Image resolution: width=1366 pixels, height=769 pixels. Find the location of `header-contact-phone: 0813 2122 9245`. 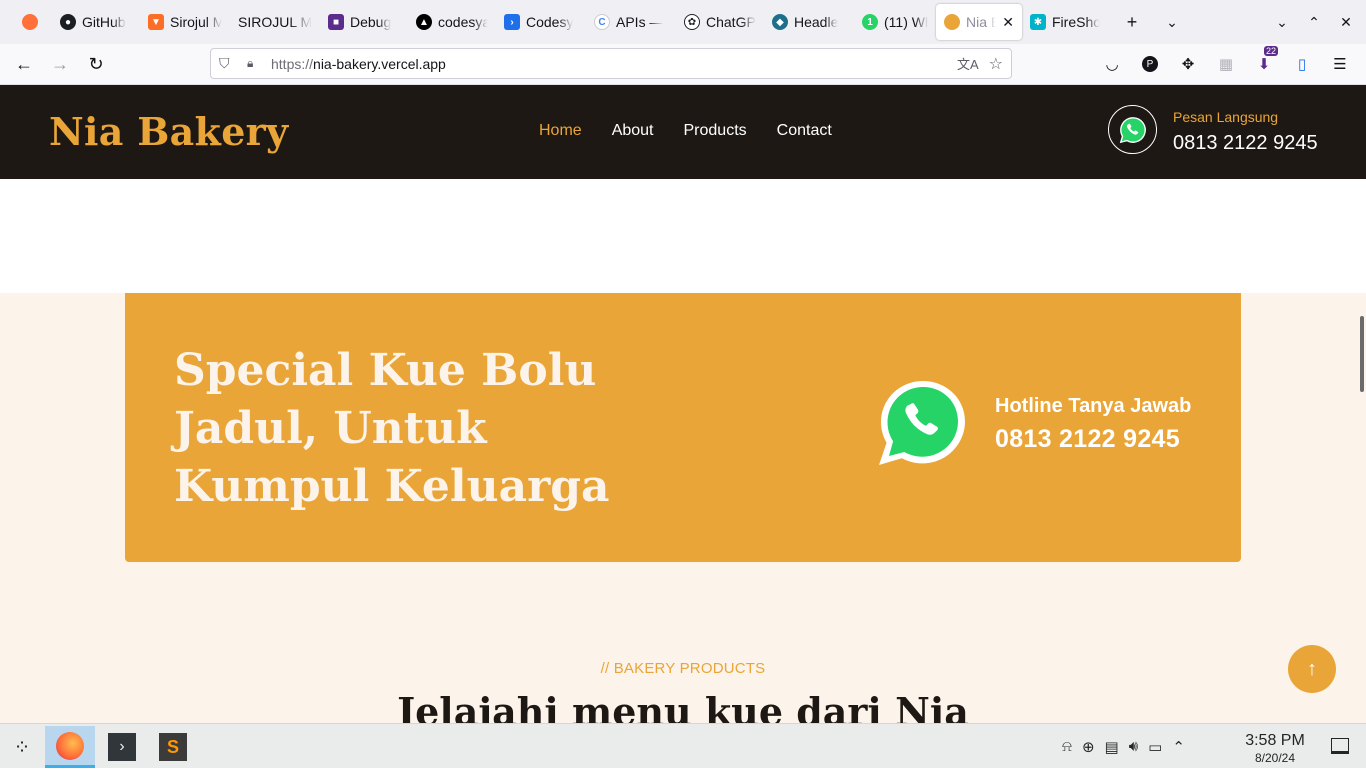

header-contact-phone: 0813 2122 9245 is located at coordinates (1245, 143).